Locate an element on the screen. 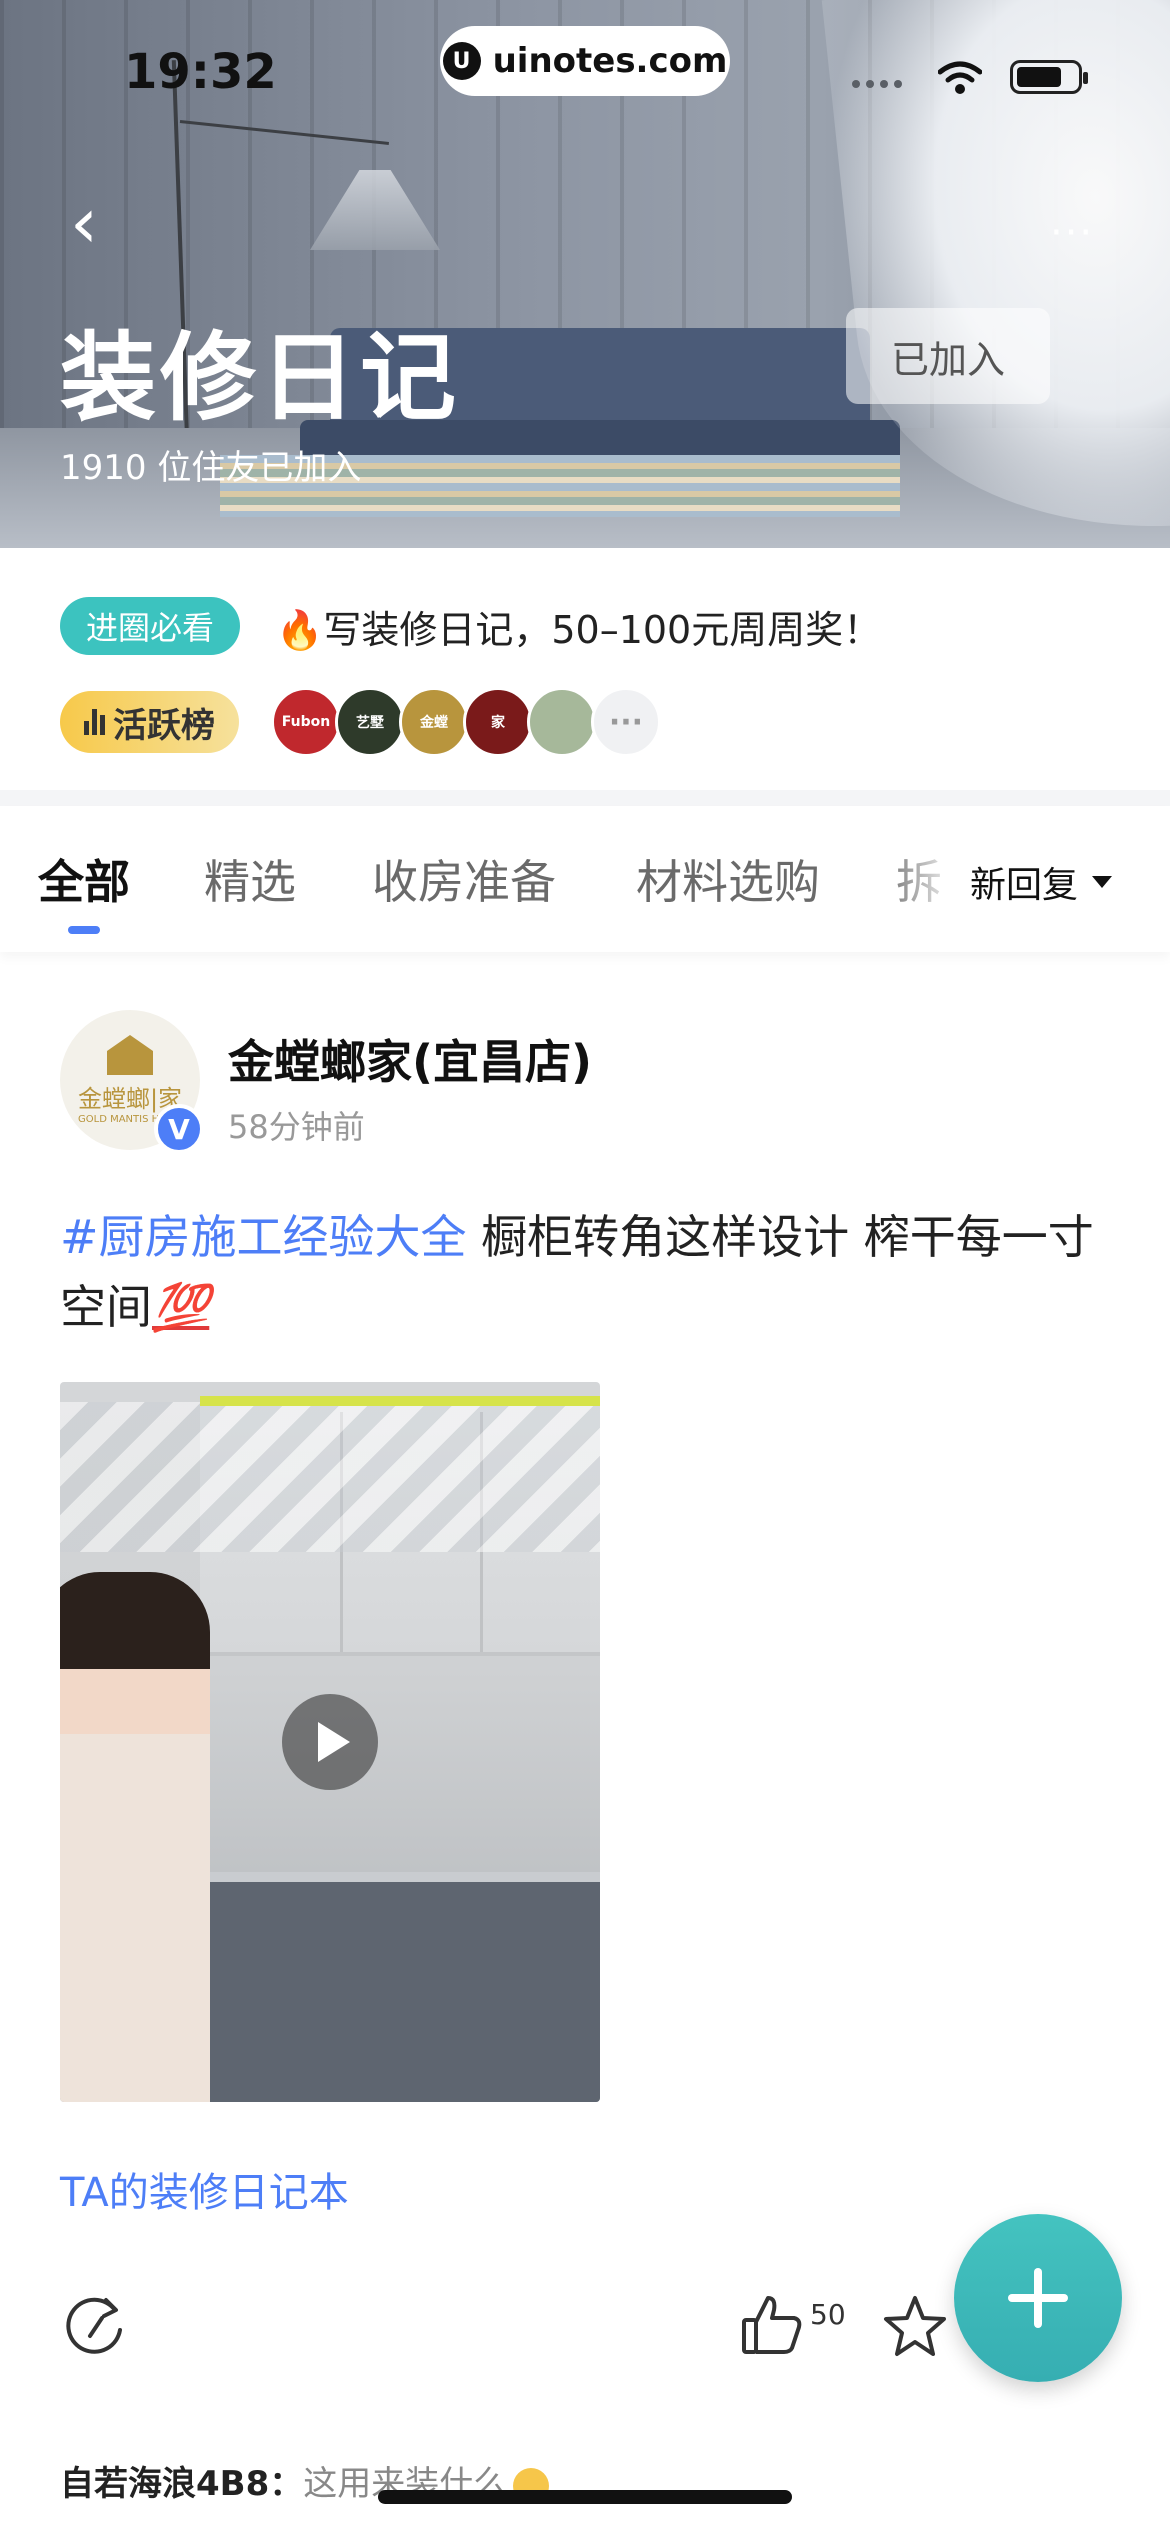 This screenshot has height=2532, width=1170. share-icon is located at coordinates (95, 2323).